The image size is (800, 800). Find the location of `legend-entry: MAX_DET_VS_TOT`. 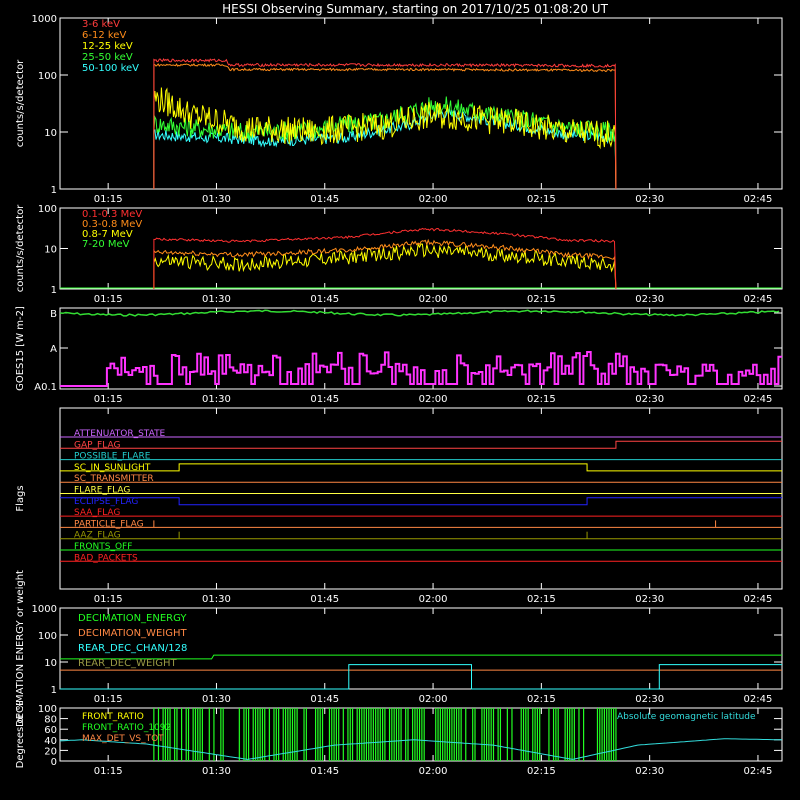

legend-entry: MAX_DET_VS_TOT is located at coordinates (123, 739).